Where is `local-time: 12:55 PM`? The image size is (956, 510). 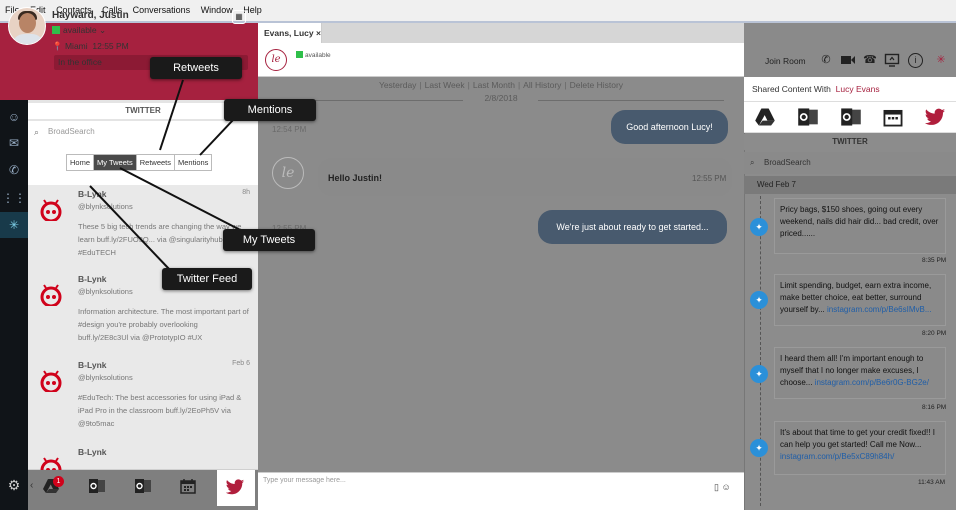
local-time: 12:55 PM is located at coordinates (110, 46).